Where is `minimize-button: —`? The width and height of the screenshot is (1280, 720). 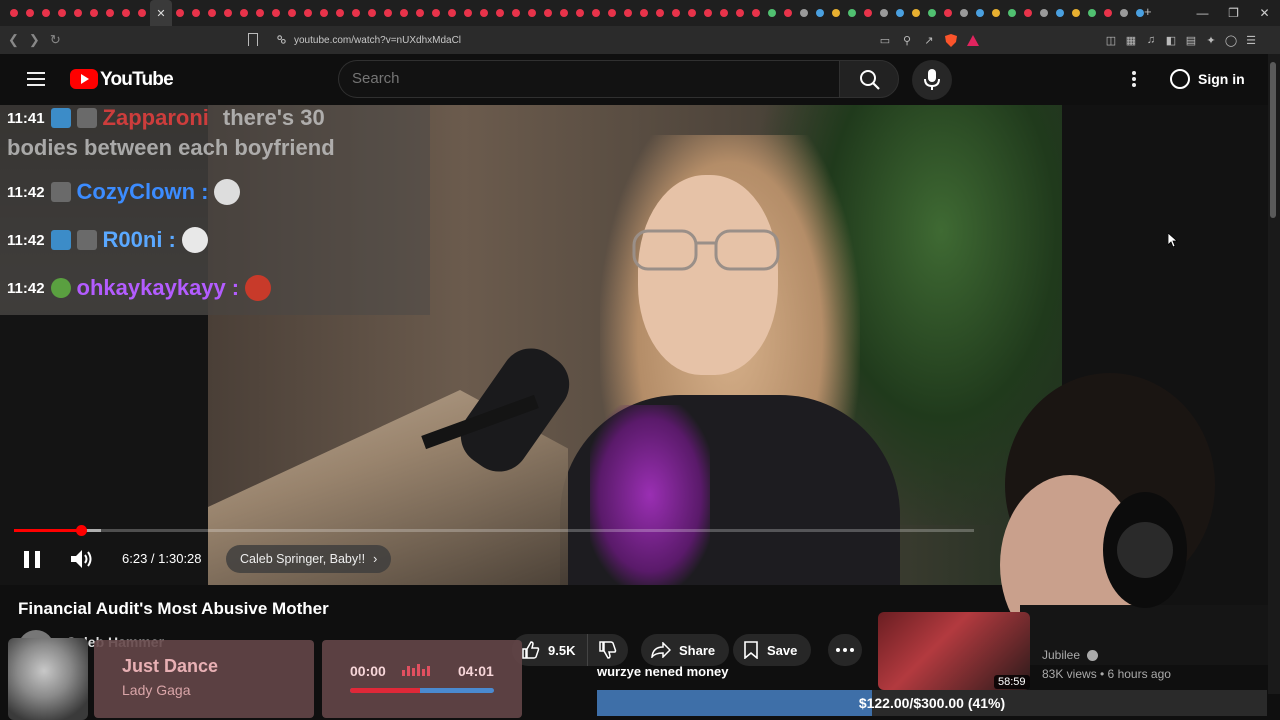 minimize-button: — is located at coordinates (1202, 13).